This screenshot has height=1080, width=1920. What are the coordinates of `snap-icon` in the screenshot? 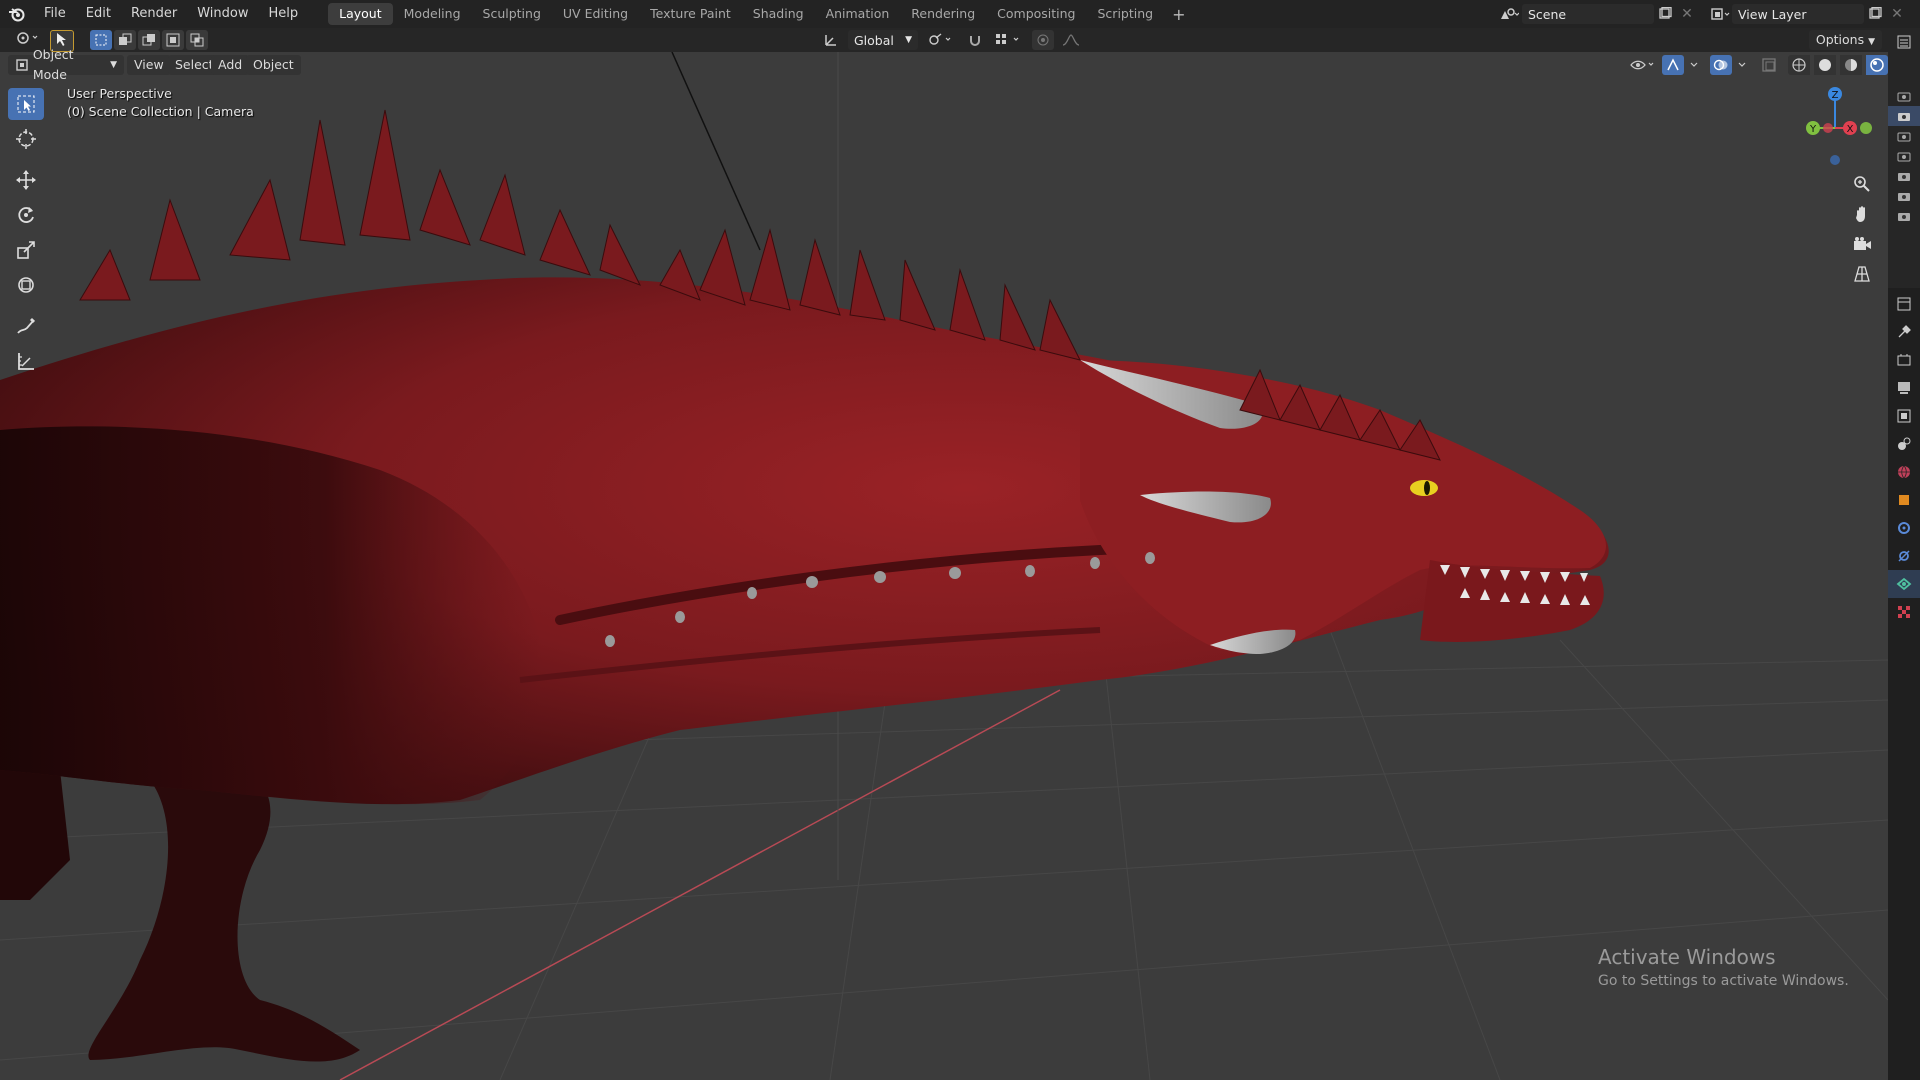 It's located at (975, 40).